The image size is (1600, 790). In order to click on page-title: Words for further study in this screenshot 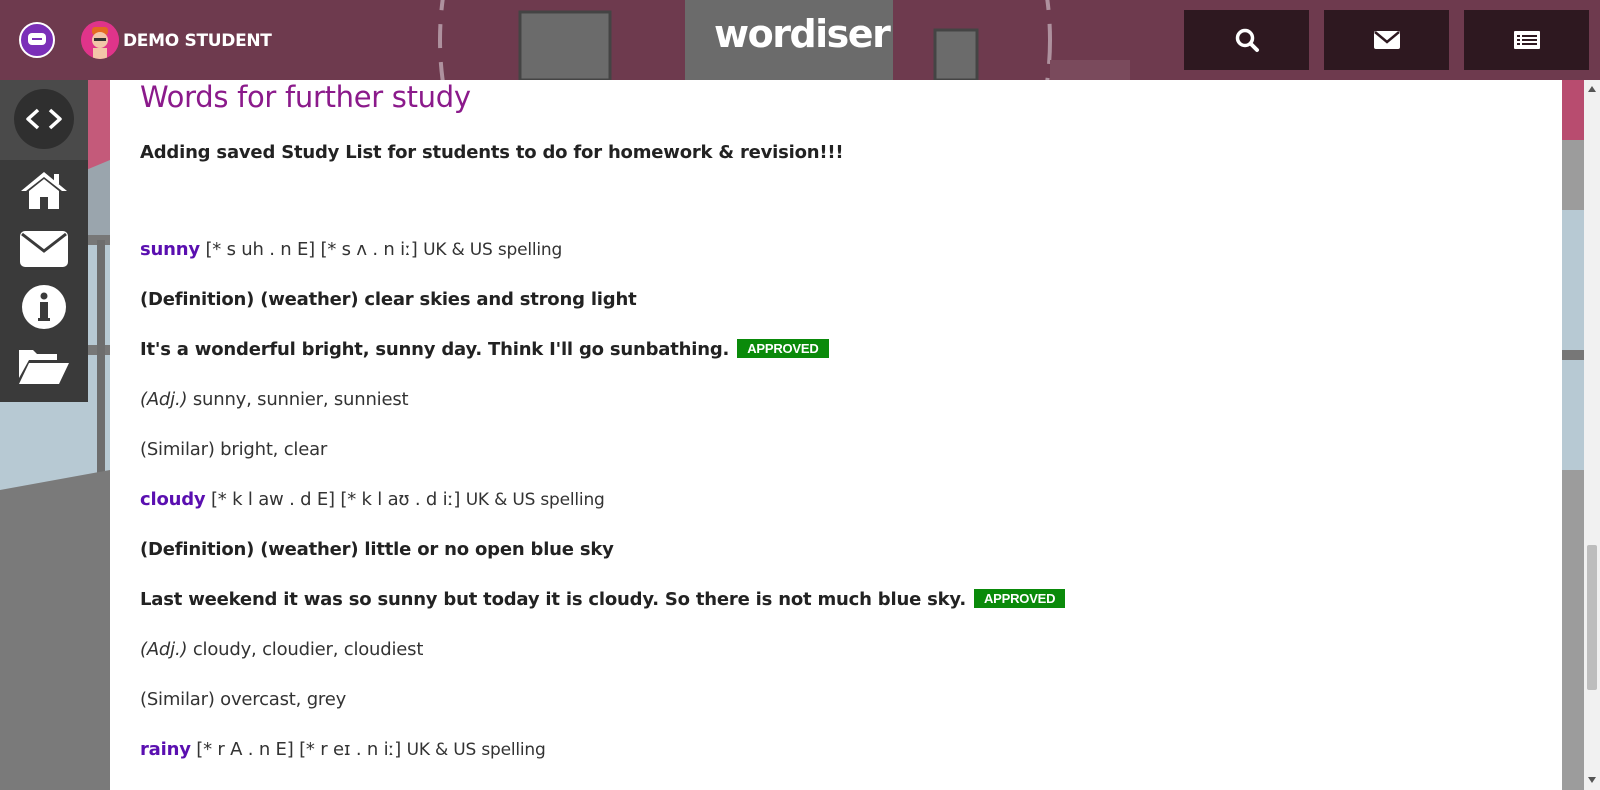, I will do `click(305, 97)`.